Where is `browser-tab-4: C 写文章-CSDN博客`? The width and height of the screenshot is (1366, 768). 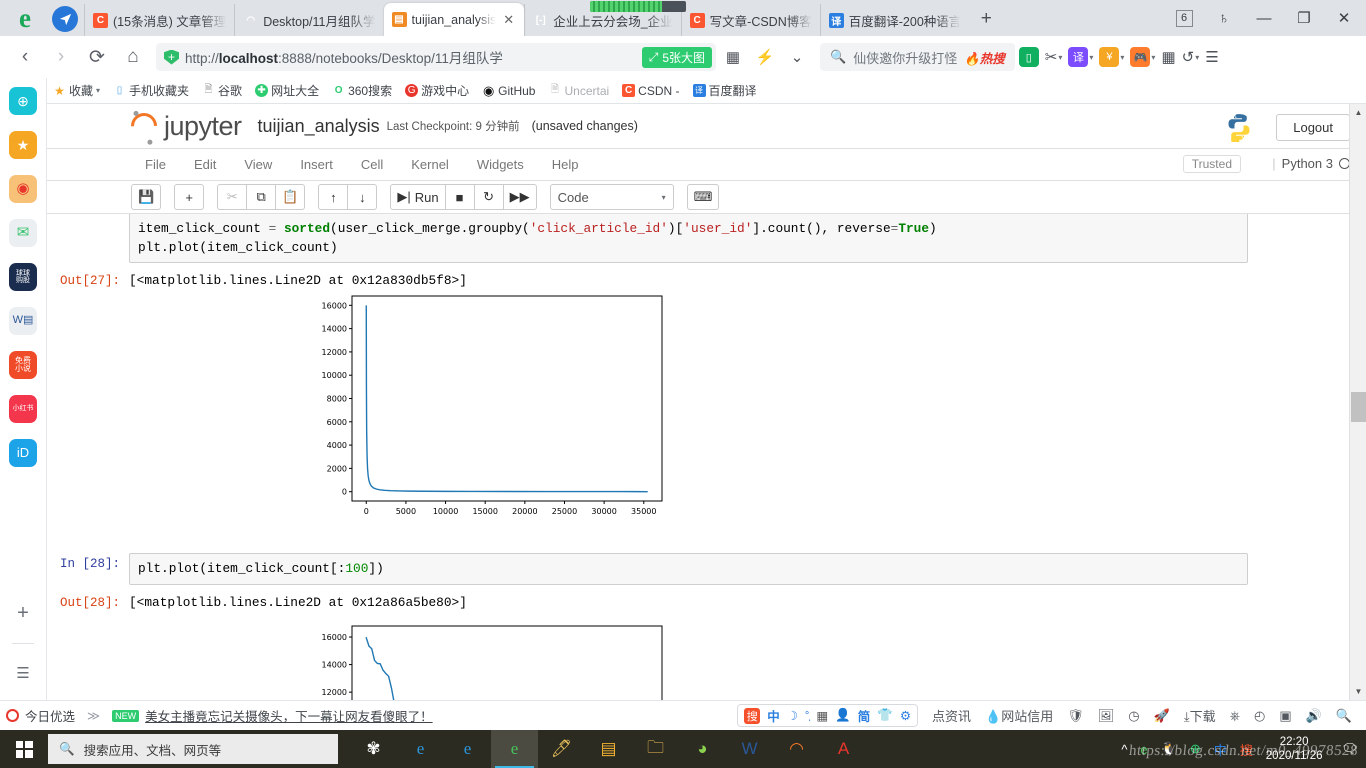 browser-tab-4: C 写文章-CSDN博客 is located at coordinates (750, 20).